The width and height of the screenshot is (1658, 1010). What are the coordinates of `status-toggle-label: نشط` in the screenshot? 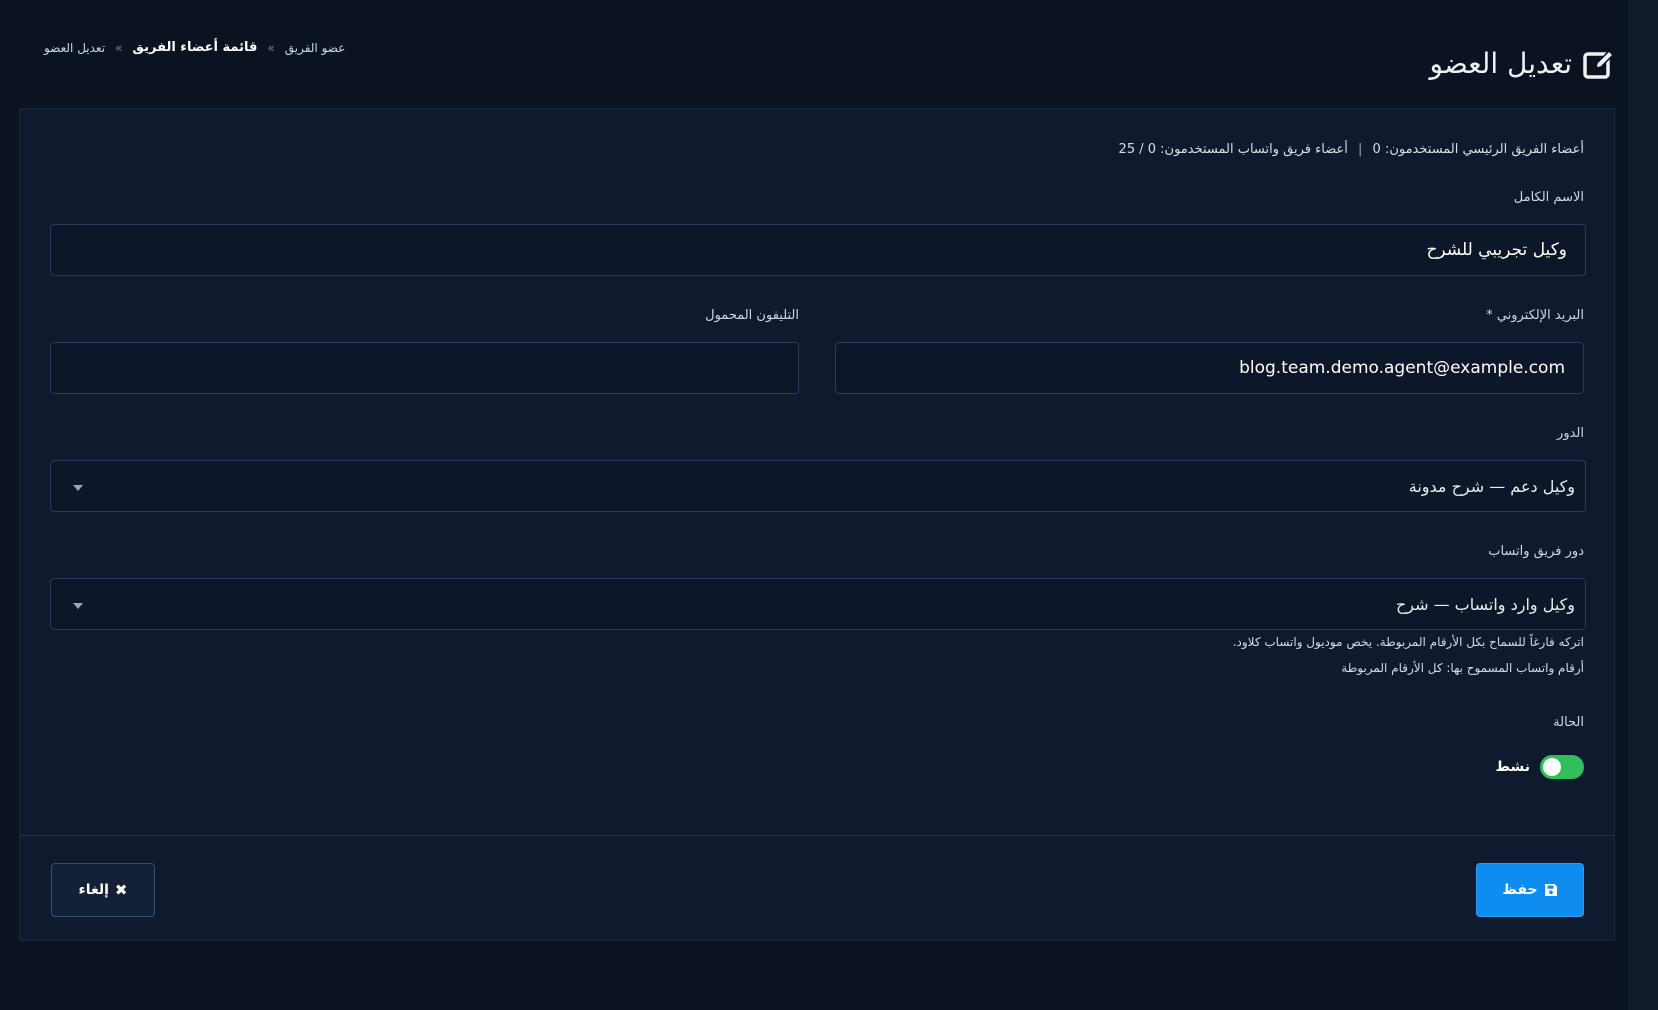 It's located at (1513, 767).